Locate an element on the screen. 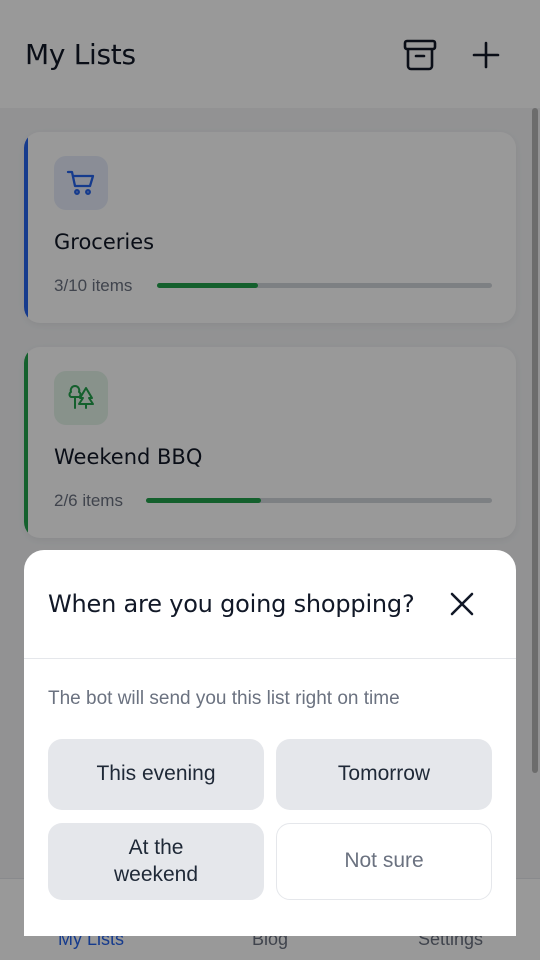 This screenshot has height=960, width=540. sheet-title: When are you going shopping? is located at coordinates (231, 604).